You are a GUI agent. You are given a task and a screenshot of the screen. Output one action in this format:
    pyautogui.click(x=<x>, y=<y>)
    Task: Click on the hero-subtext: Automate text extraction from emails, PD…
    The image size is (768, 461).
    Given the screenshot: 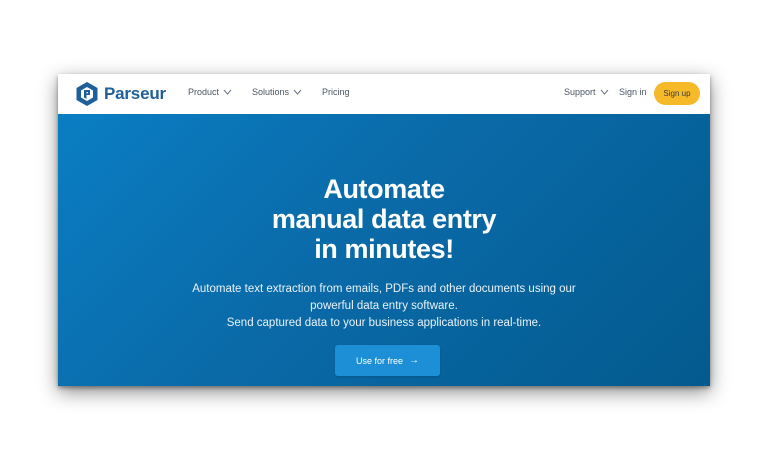 What is the action you would take?
    pyautogui.click(x=384, y=306)
    